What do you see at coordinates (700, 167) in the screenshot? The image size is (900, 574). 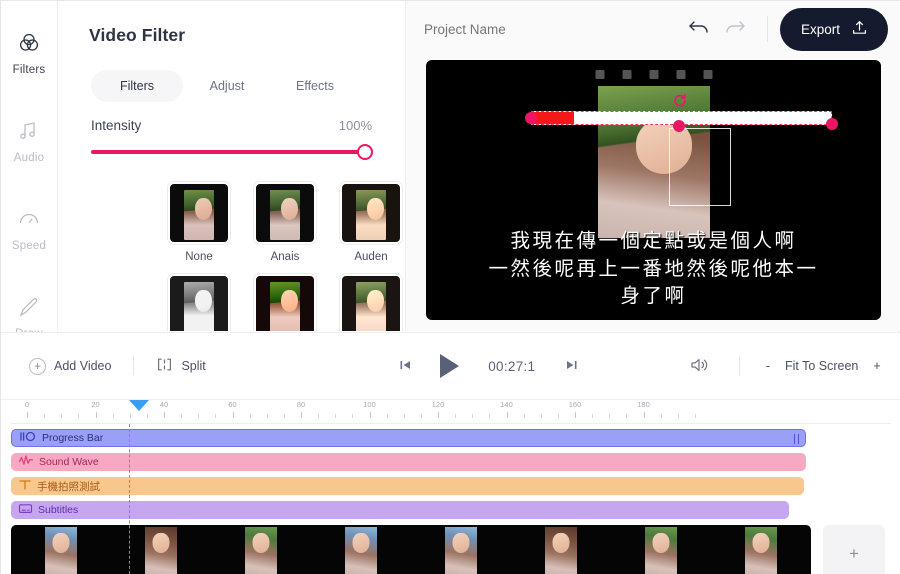 I see `crop-box` at bounding box center [700, 167].